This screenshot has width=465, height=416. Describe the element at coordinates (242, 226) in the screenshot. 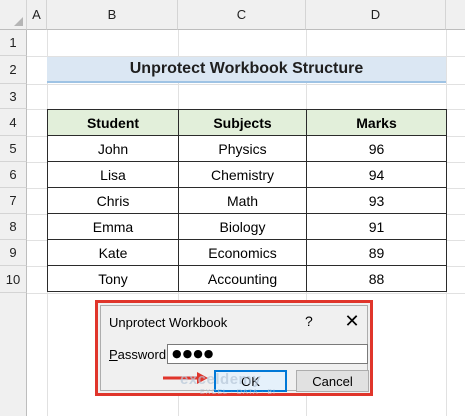

I see `cell-subject: Biology` at that location.